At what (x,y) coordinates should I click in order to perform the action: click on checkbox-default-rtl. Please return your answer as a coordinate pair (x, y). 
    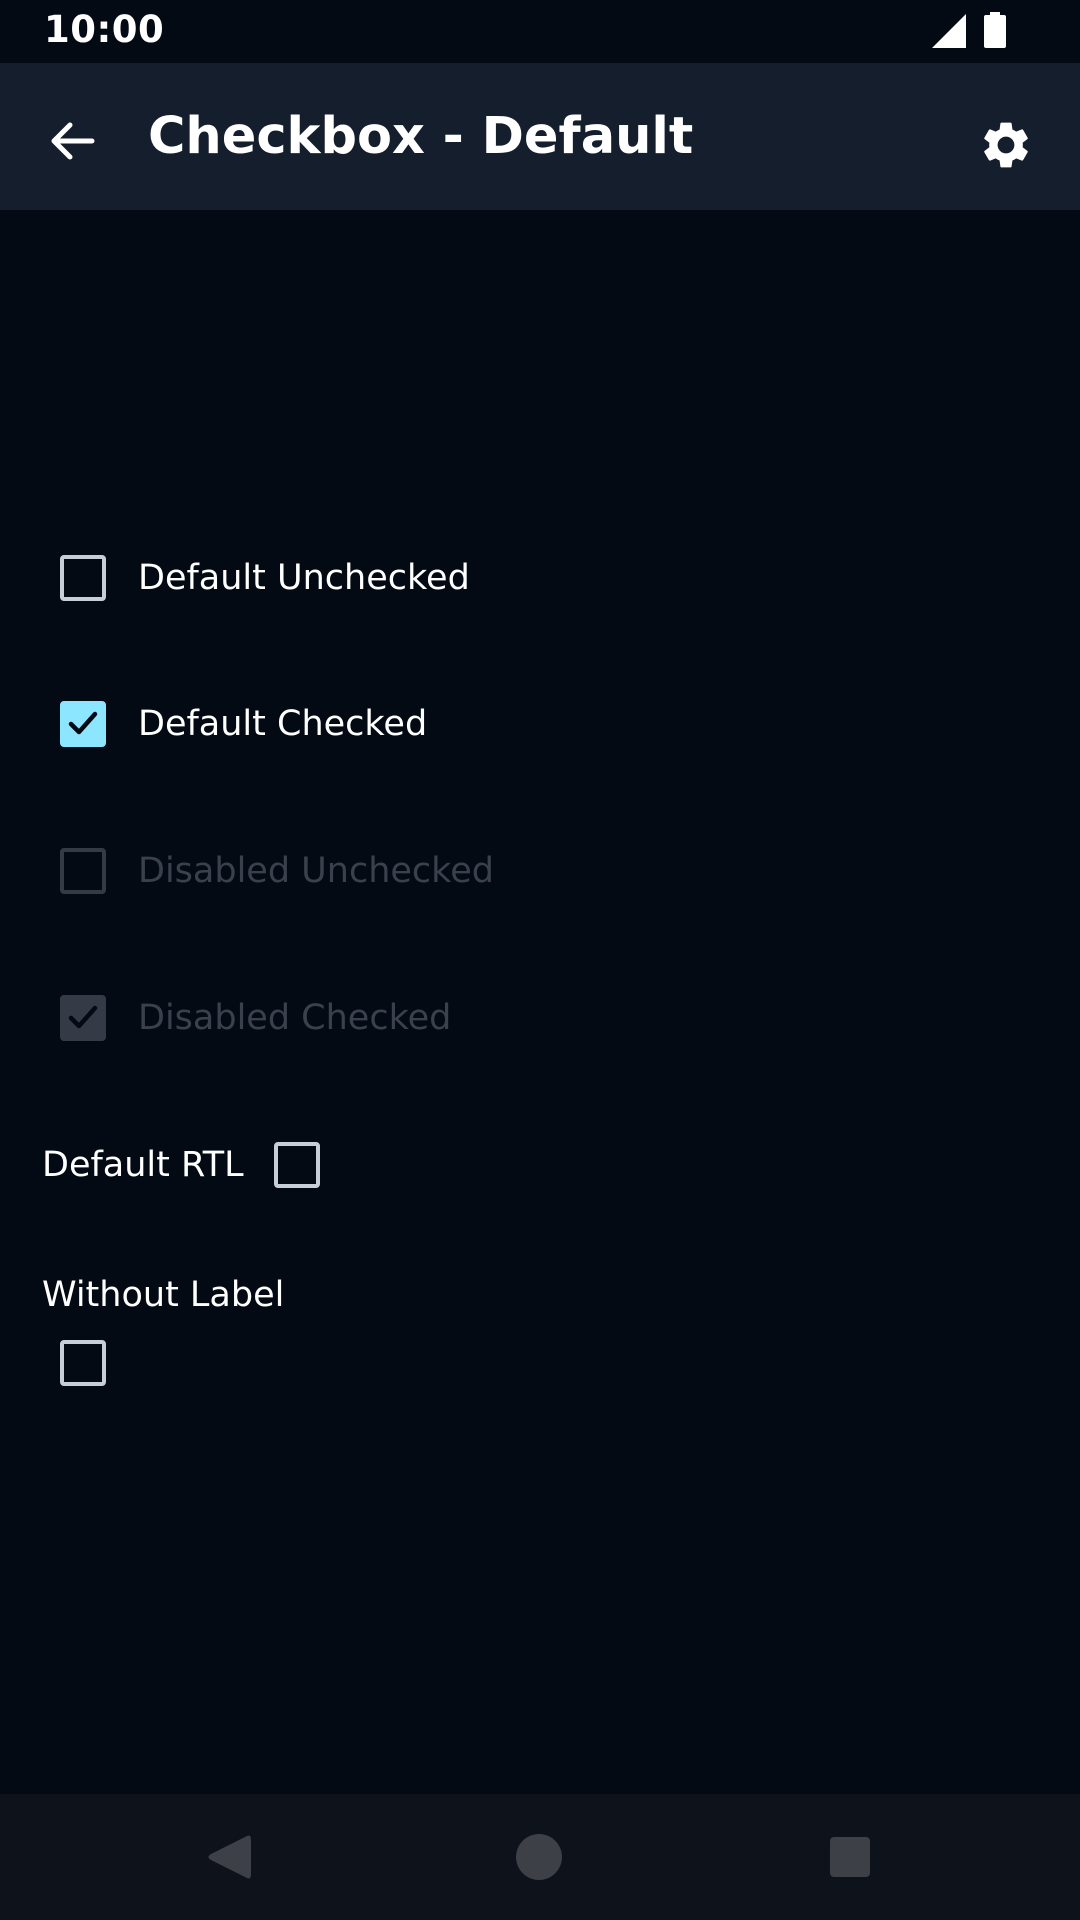
    Looking at the image, I should click on (296, 1165).